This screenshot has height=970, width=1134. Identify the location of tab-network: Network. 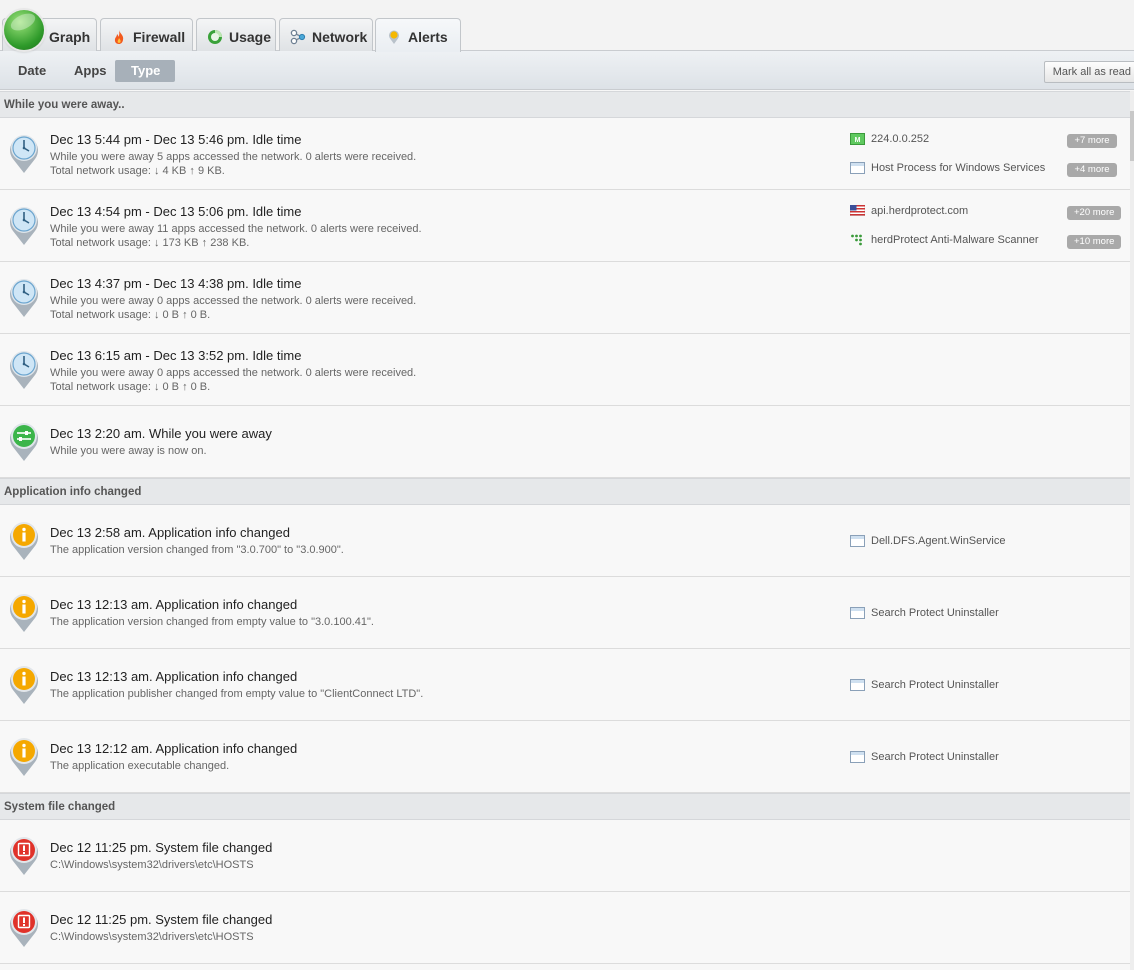
(326, 34).